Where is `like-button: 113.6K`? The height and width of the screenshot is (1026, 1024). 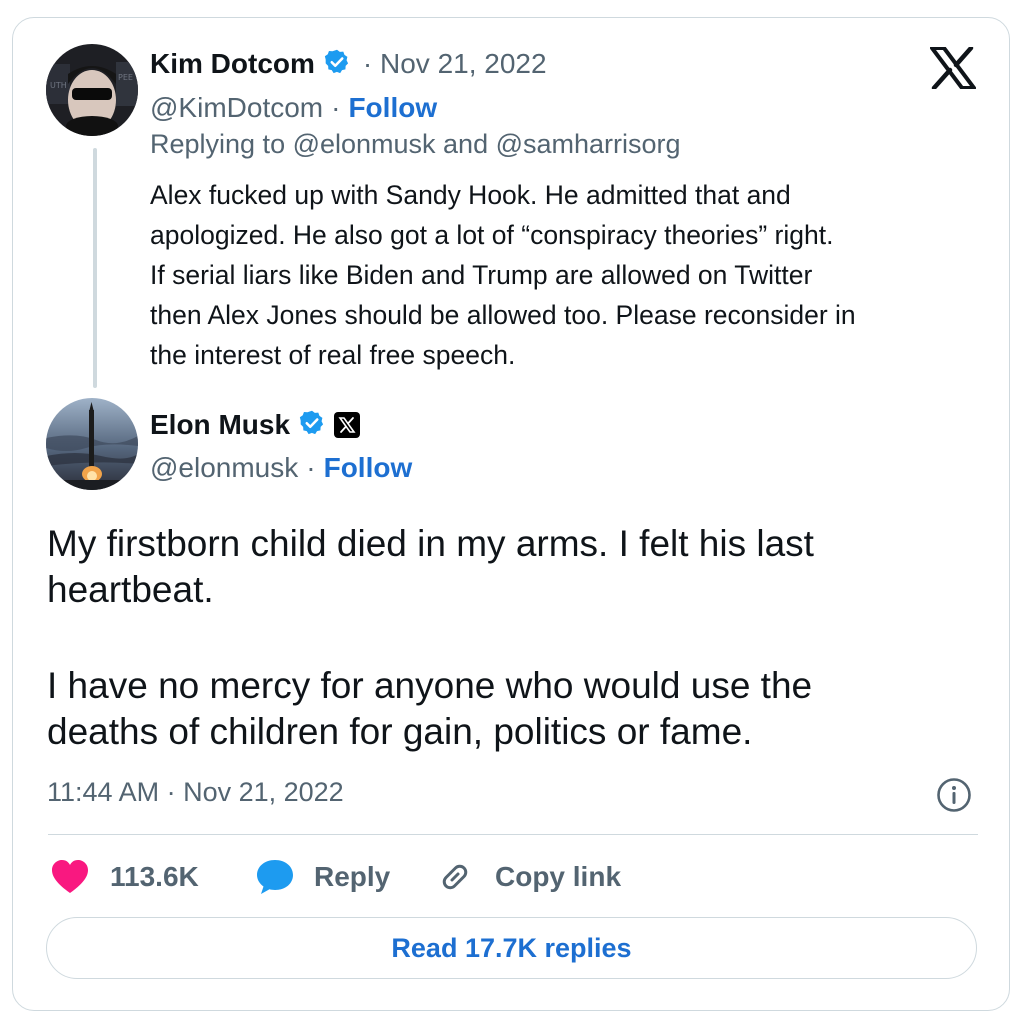
like-button: 113.6K is located at coordinates (124, 877).